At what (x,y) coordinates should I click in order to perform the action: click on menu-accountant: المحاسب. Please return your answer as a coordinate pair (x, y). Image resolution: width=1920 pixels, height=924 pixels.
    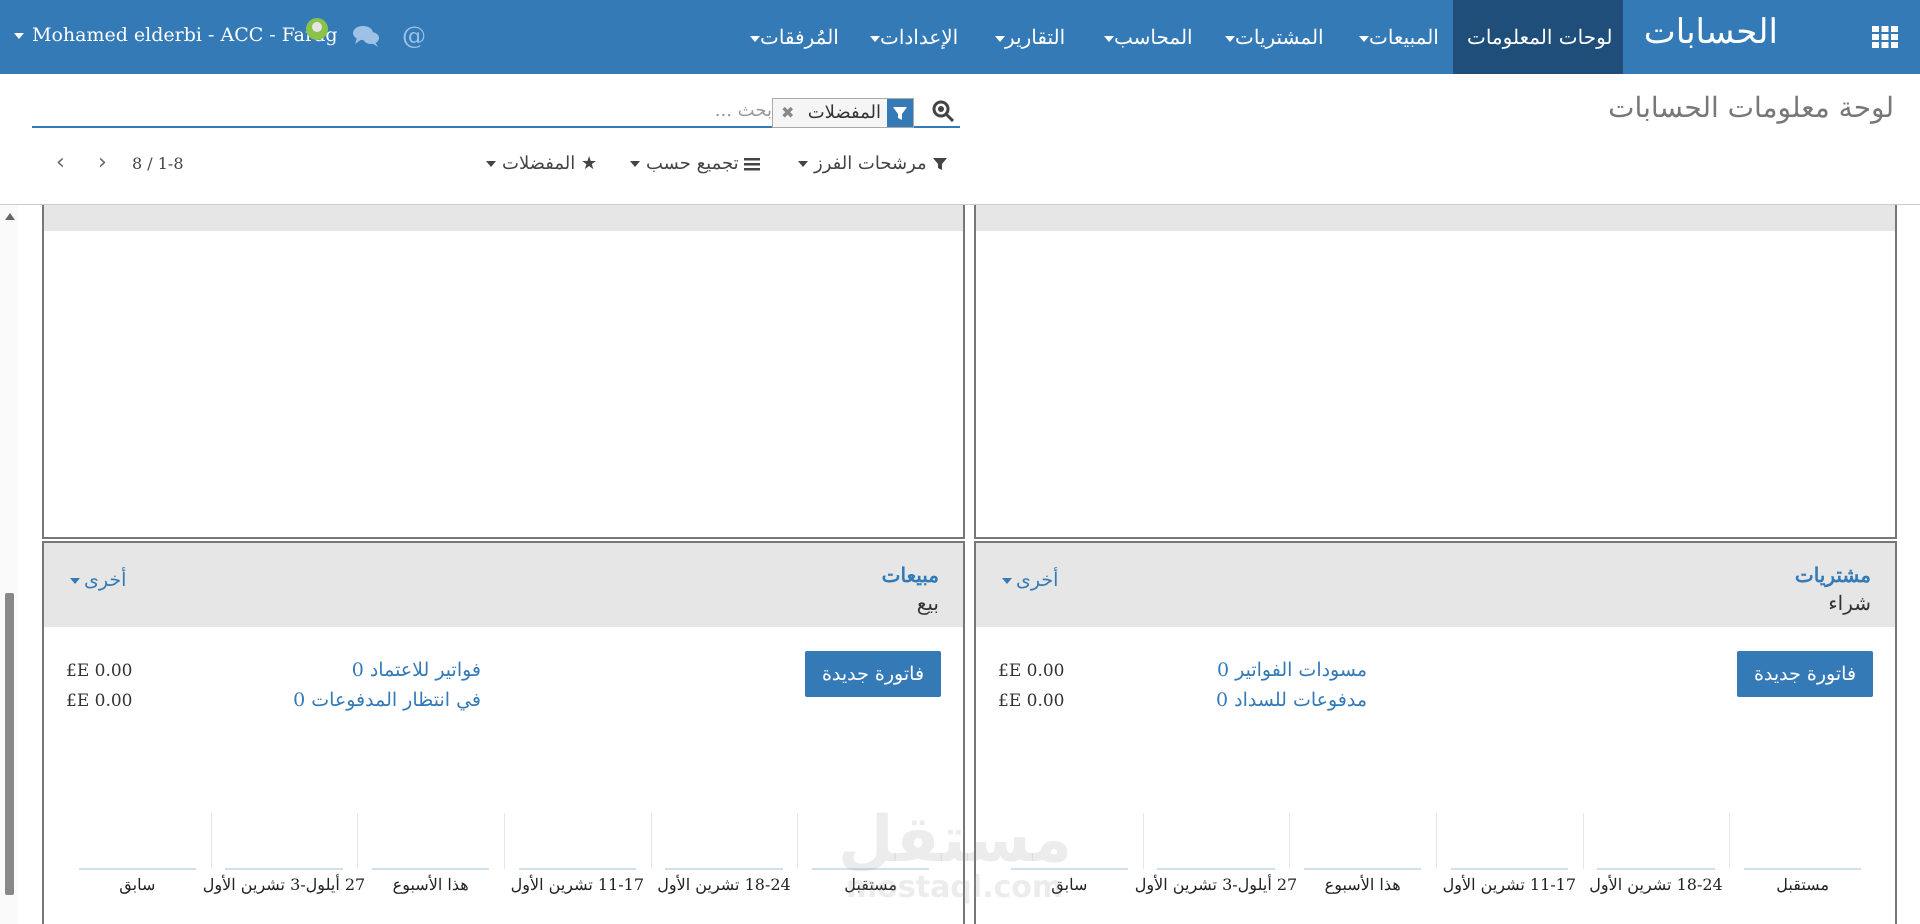
    Looking at the image, I should click on (1144, 37).